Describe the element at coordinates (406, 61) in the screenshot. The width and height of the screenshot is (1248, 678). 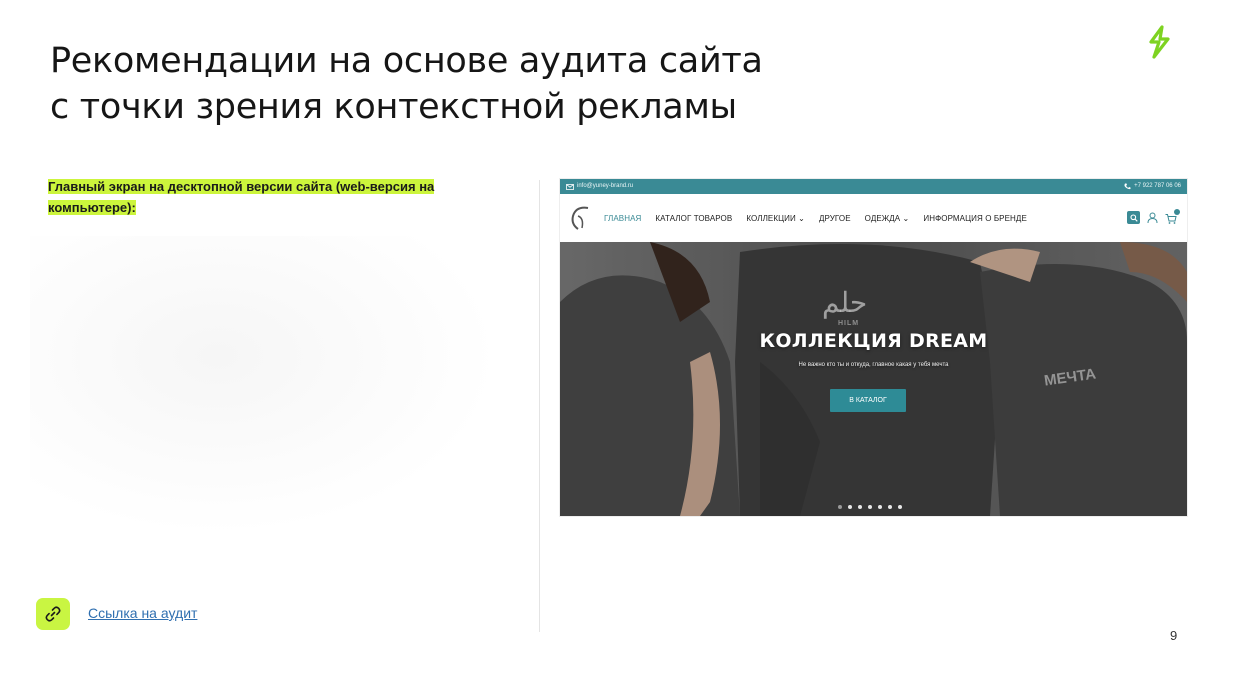
I see `title-line-1: Рекомендации на основе аудита сайта` at that location.